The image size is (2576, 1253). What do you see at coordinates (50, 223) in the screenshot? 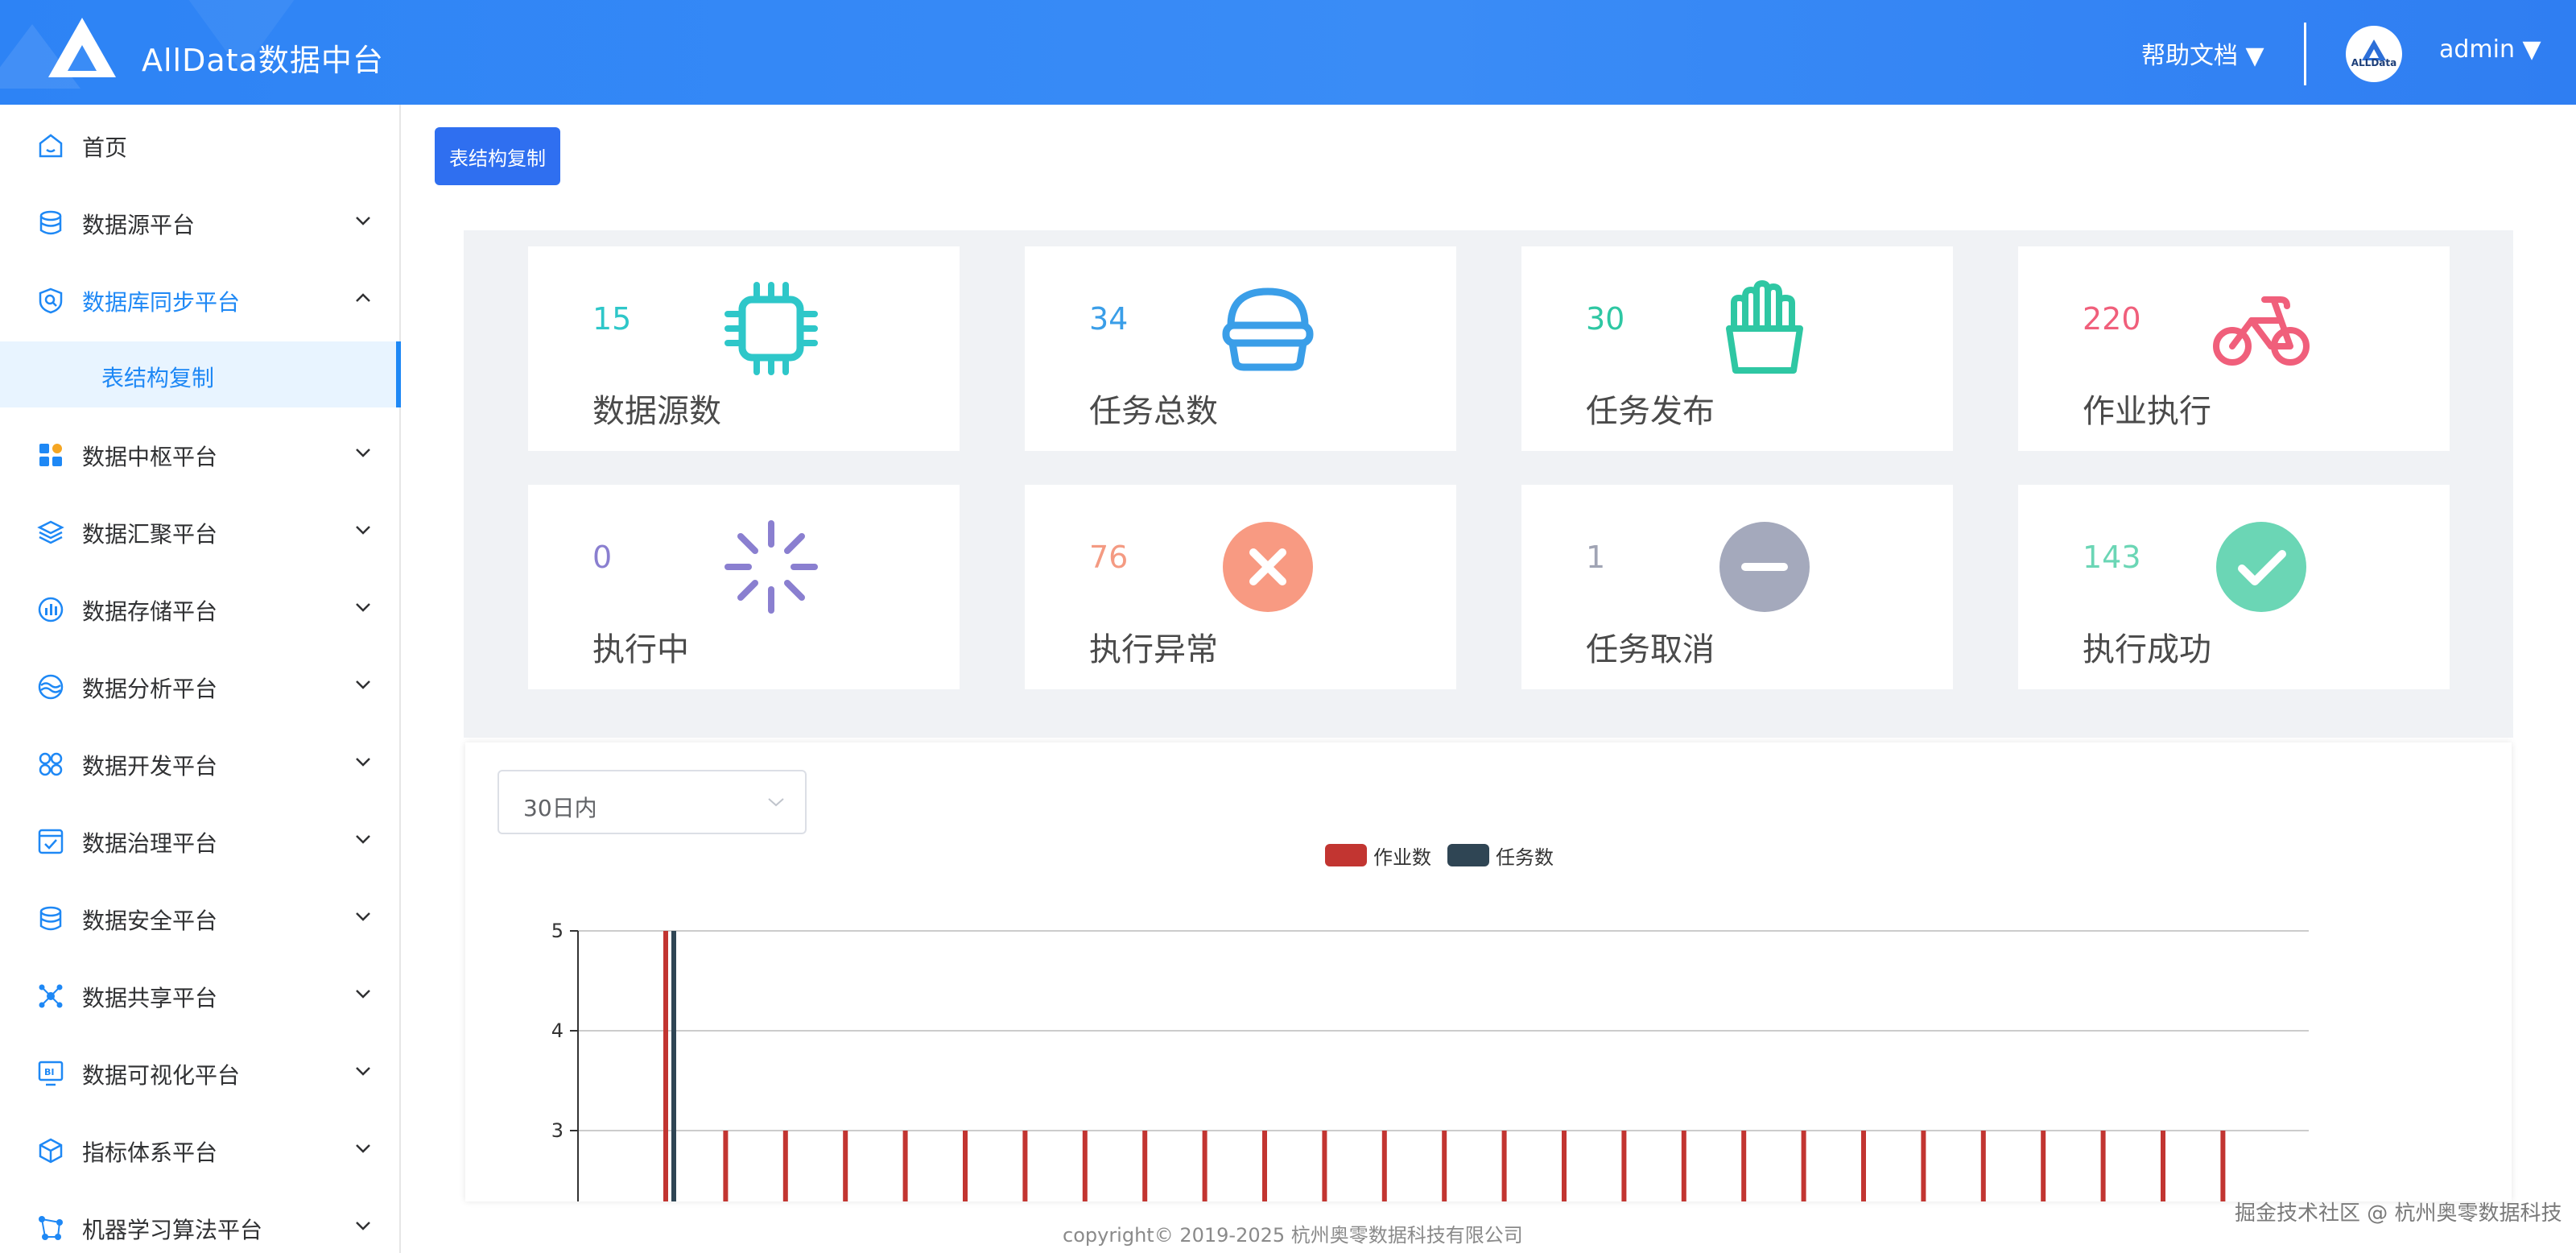
I see `database-icon` at bounding box center [50, 223].